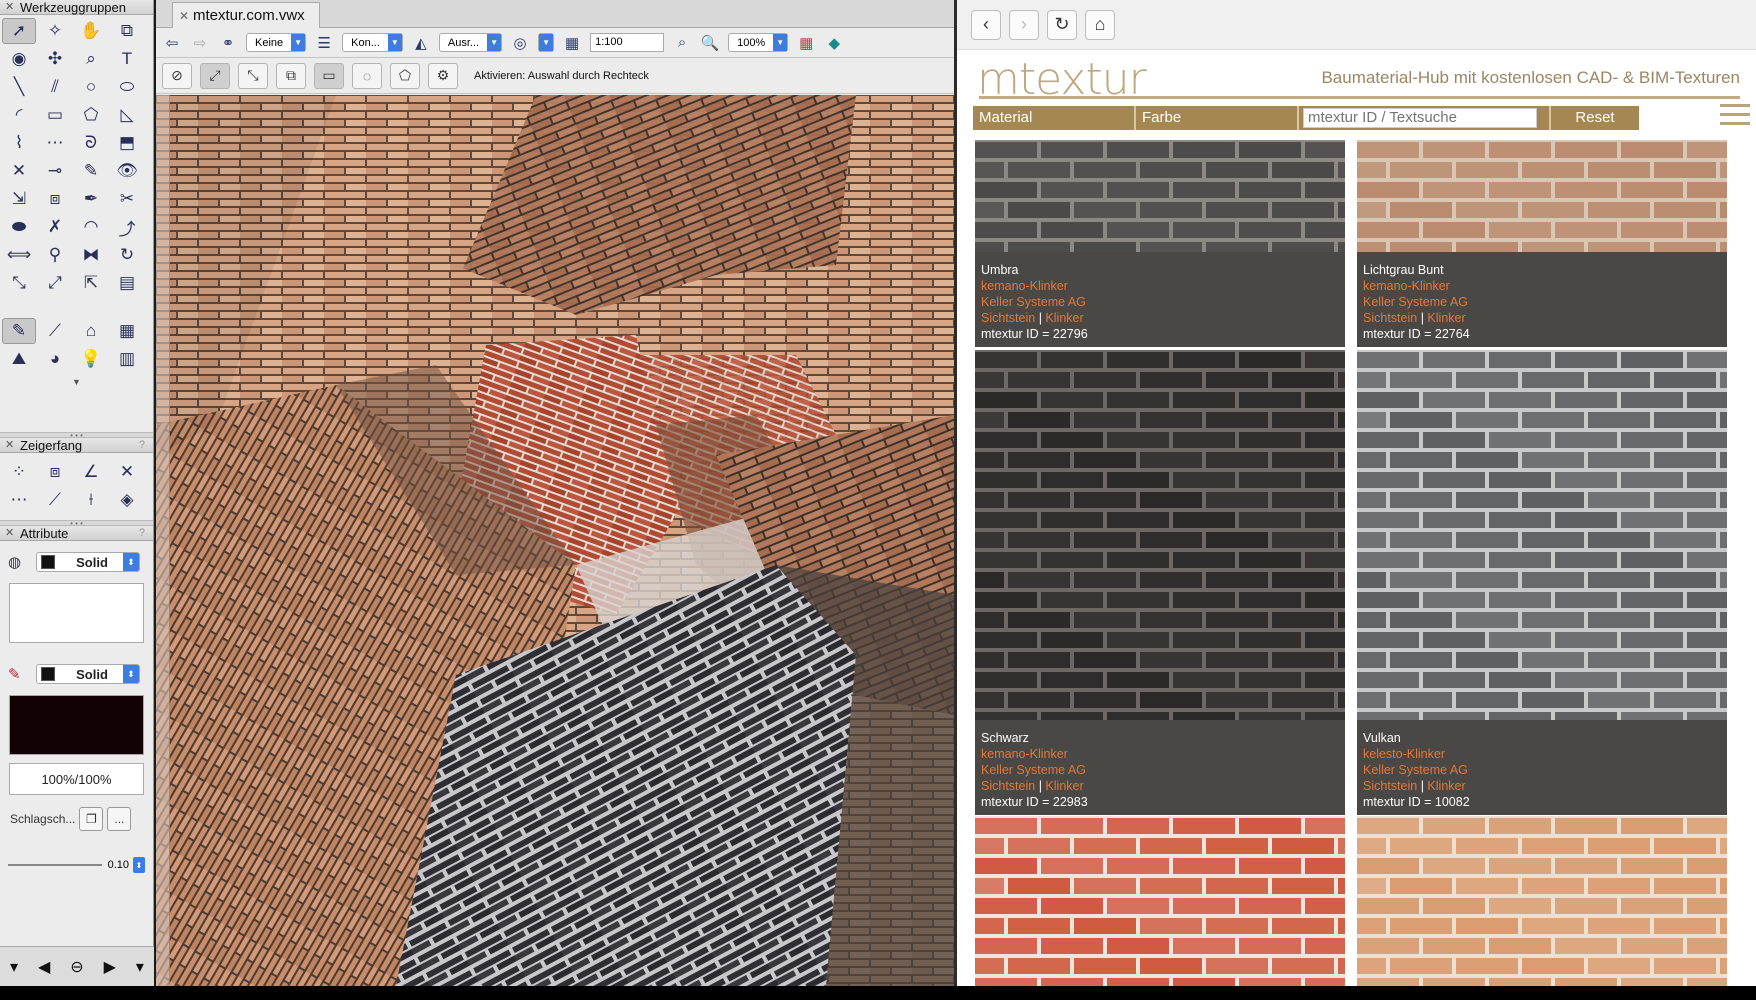 The image size is (1756, 1000). I want to click on zoom-window-tool-icon: ⧉, so click(127, 31).